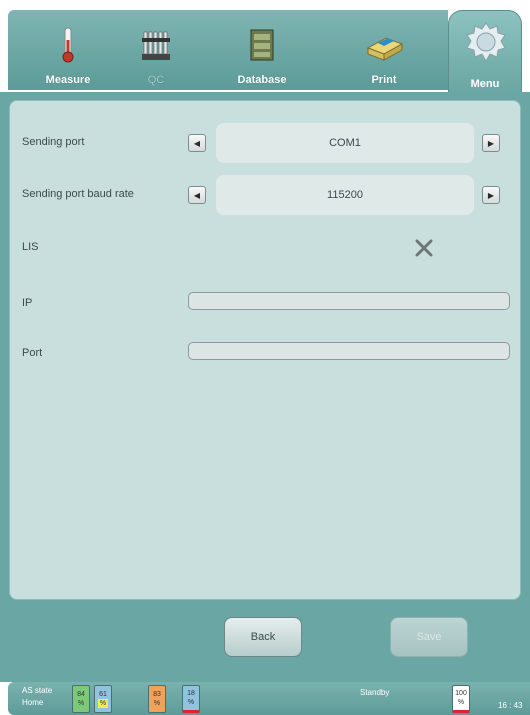  I want to click on paper-level: 100 %, so click(461, 699).